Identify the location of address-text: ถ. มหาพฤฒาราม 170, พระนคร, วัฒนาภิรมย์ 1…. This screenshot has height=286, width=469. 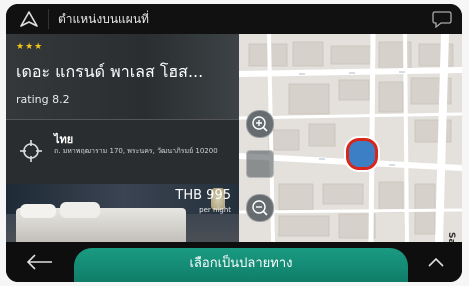
(136, 151).